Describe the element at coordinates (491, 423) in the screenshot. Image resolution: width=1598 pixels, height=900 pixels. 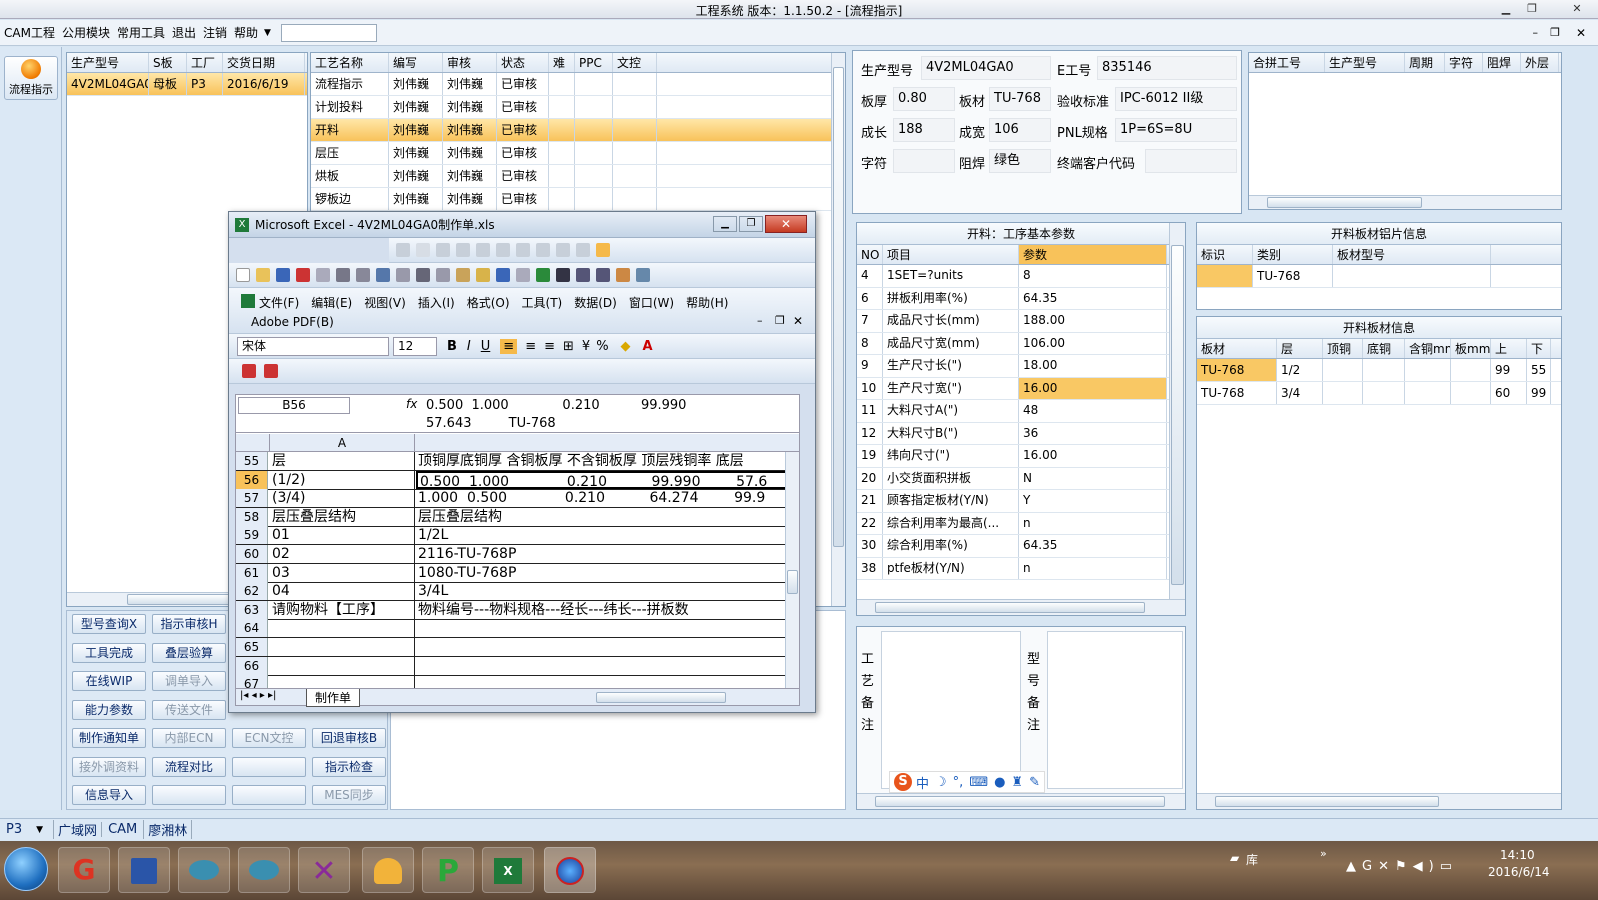
I see `formula-line-2: 57.643 TU-768` at that location.